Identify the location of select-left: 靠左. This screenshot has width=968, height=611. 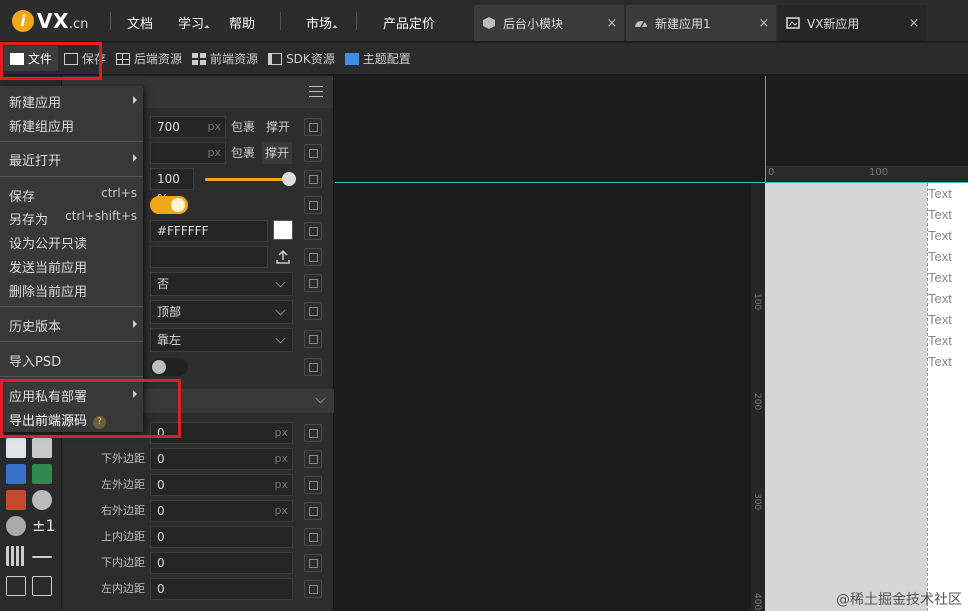
(221, 340).